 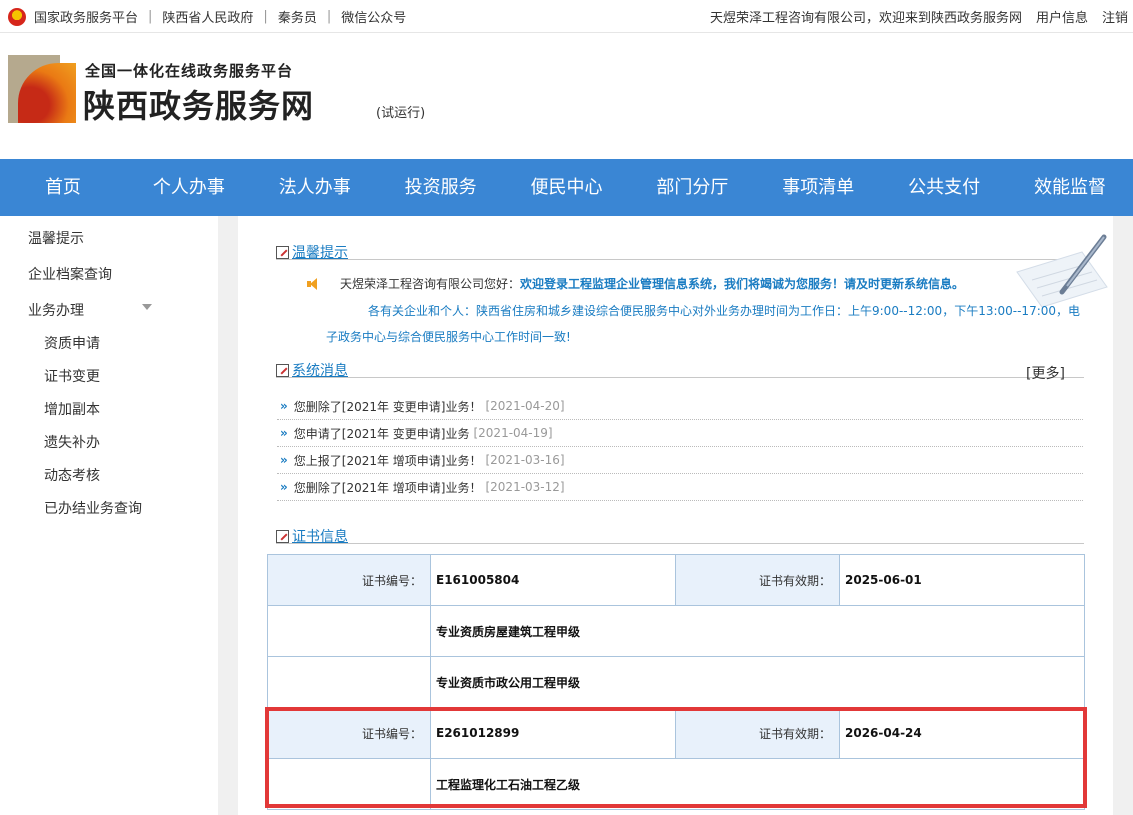 What do you see at coordinates (56, 310) in the screenshot?
I see `sidebar-item-business: 业务办理` at bounding box center [56, 310].